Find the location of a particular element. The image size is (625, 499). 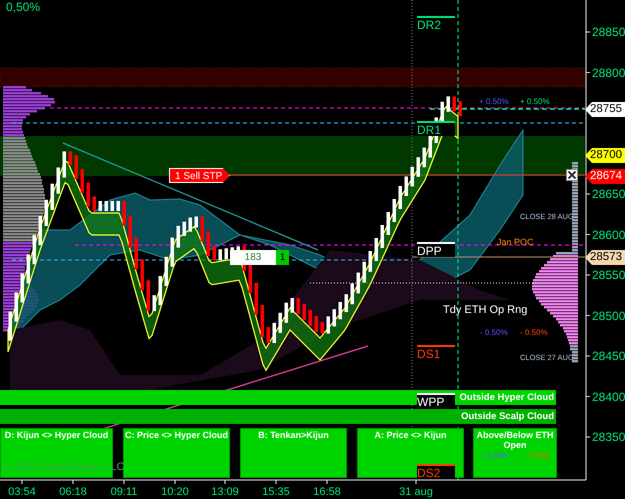

signal-title: D: Kijun <> Hyper Cloud is located at coordinates (57, 436).